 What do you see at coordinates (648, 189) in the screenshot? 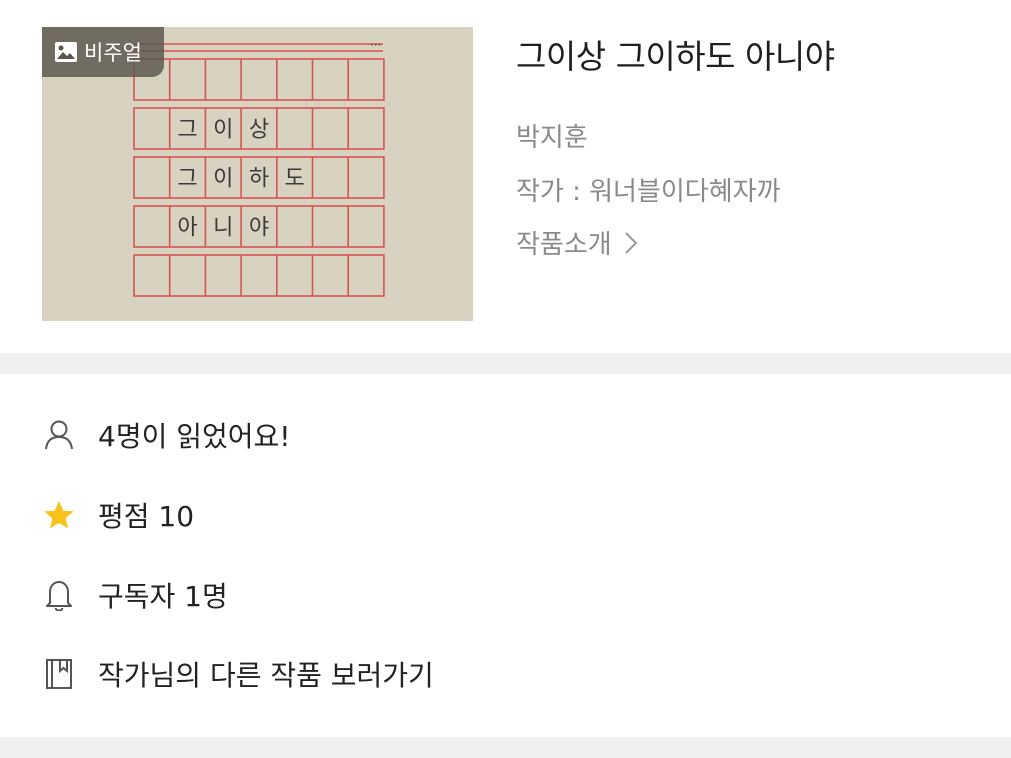
I see `writer-line: 작가 : 워너블이다혜자까` at bounding box center [648, 189].